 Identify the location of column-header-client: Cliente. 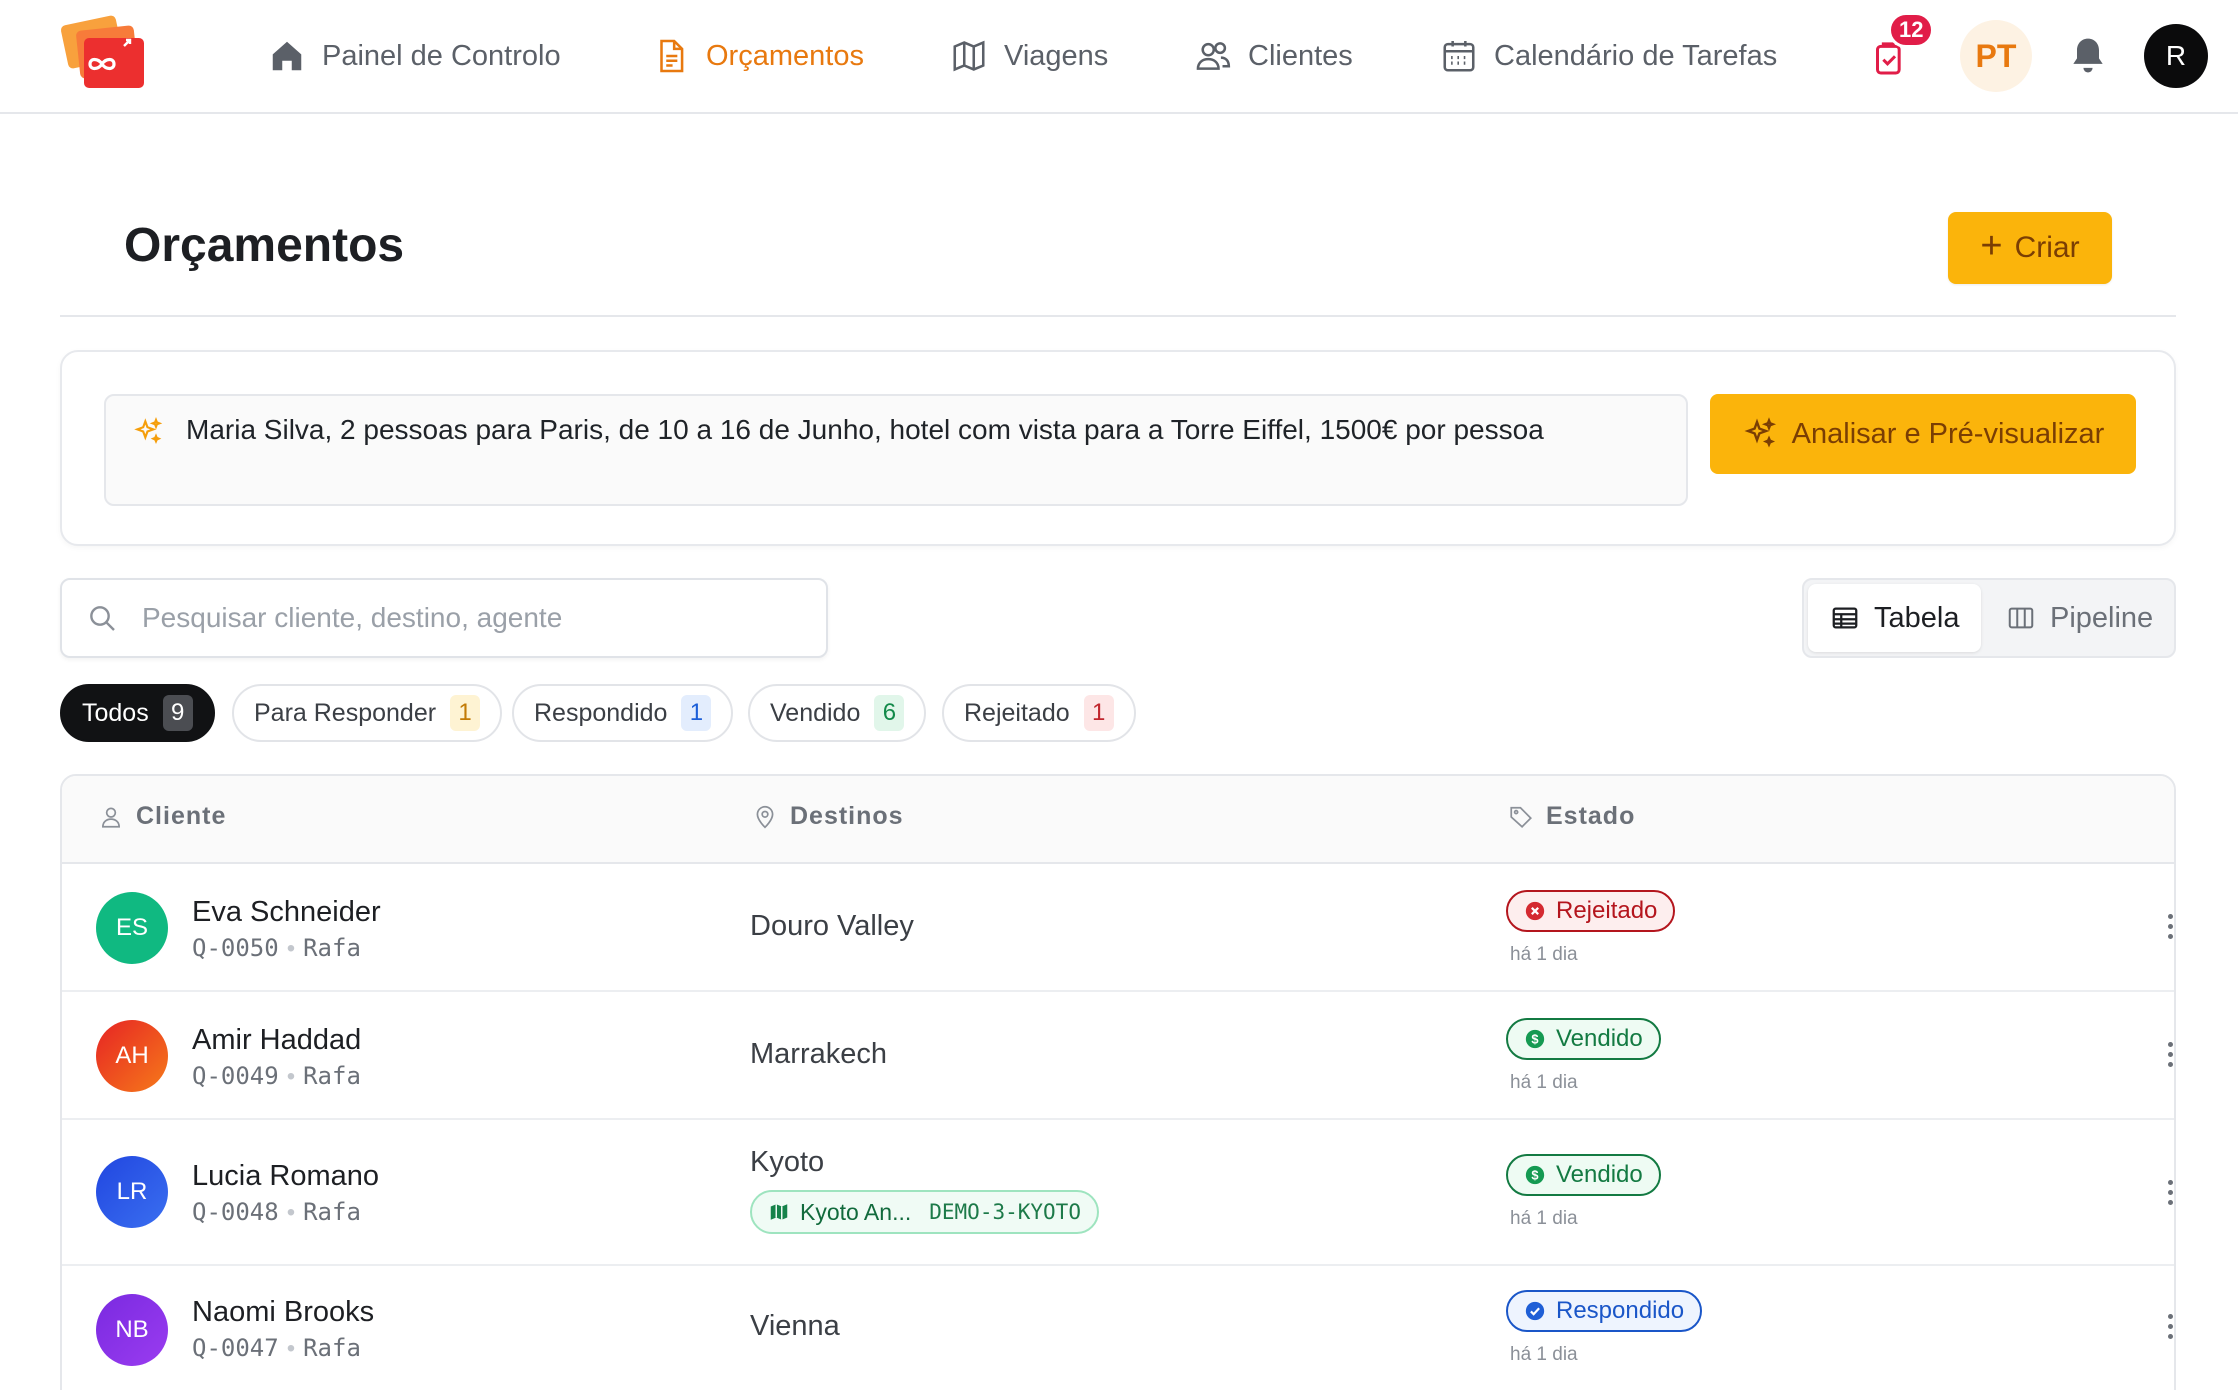
(162, 816).